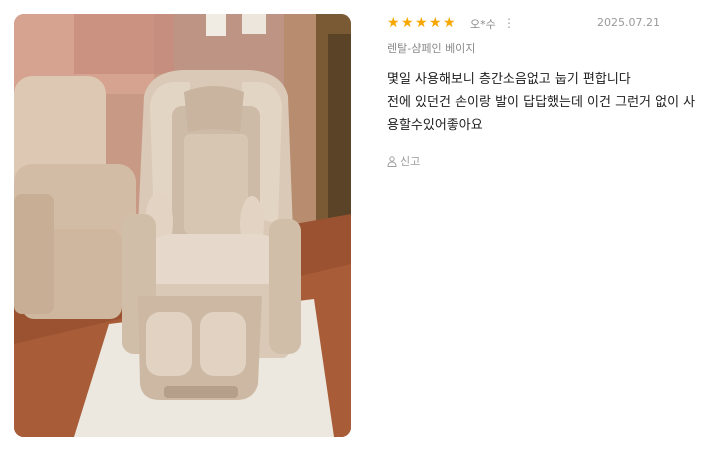 The height and width of the screenshot is (452, 718). I want to click on review-date: 2025.07.21, so click(628, 22).